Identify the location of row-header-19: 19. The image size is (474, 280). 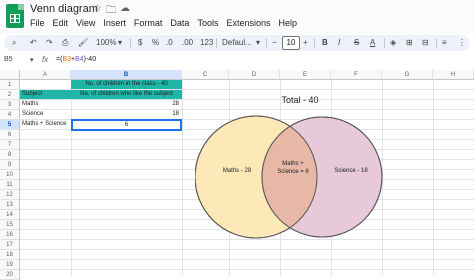
(10, 265).